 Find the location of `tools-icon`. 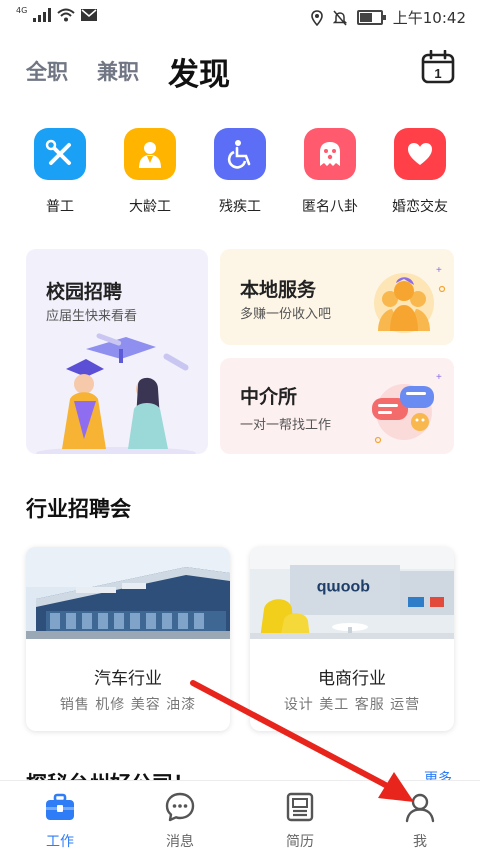

tools-icon is located at coordinates (60, 154).